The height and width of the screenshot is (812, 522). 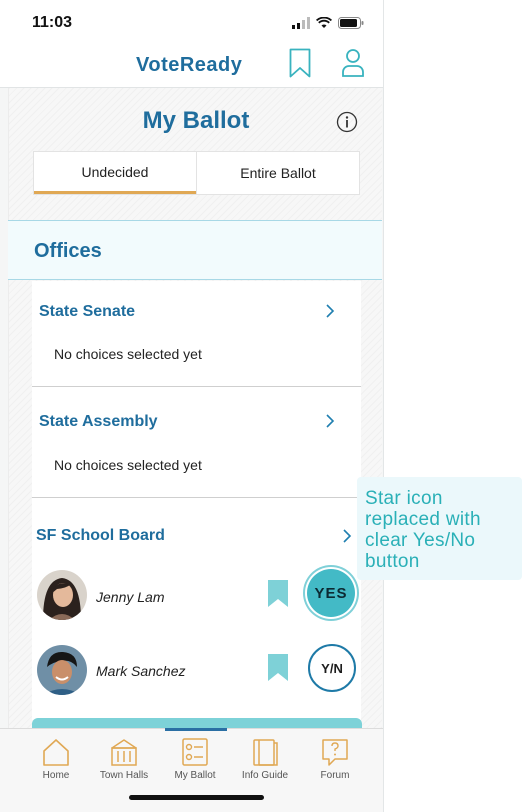 What do you see at coordinates (277, 173) in the screenshot?
I see `tab-entire-ballot: Entire Ballot` at bounding box center [277, 173].